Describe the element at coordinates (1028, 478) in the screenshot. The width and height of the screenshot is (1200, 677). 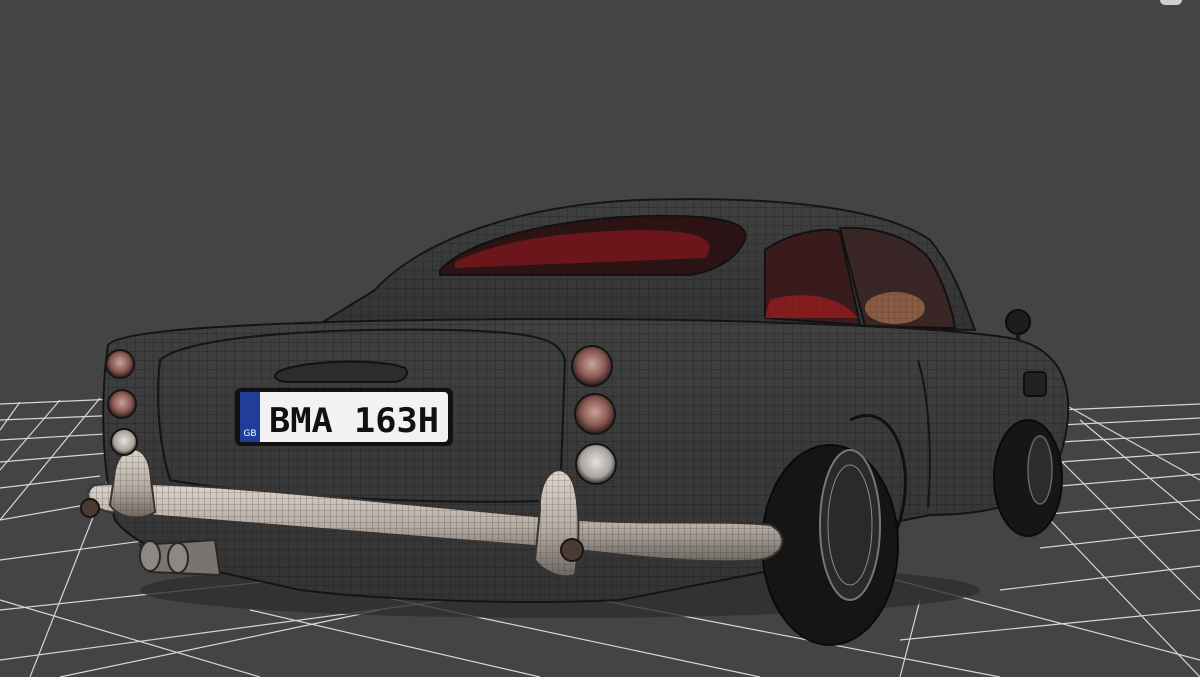
I see `front-wheel` at that location.